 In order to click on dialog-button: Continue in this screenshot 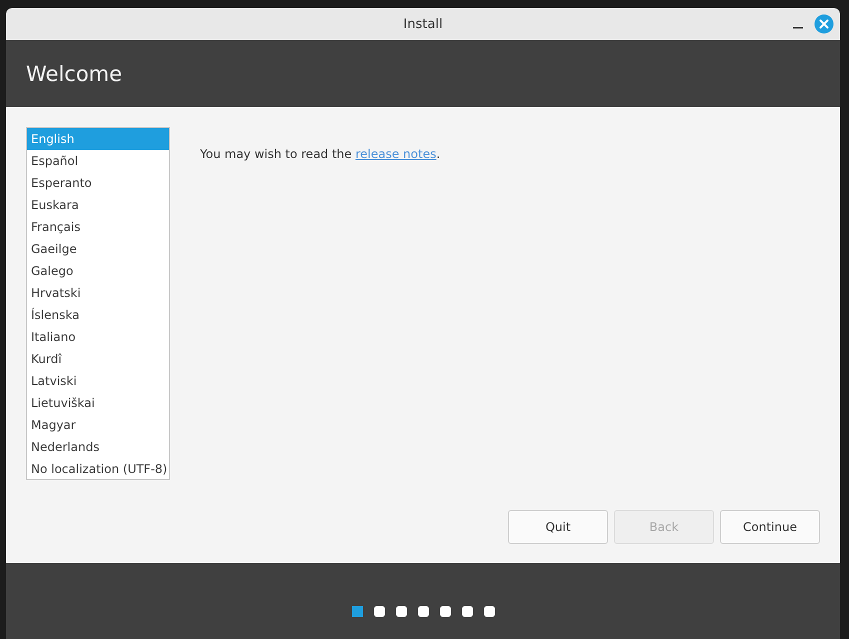, I will do `click(770, 527)`.